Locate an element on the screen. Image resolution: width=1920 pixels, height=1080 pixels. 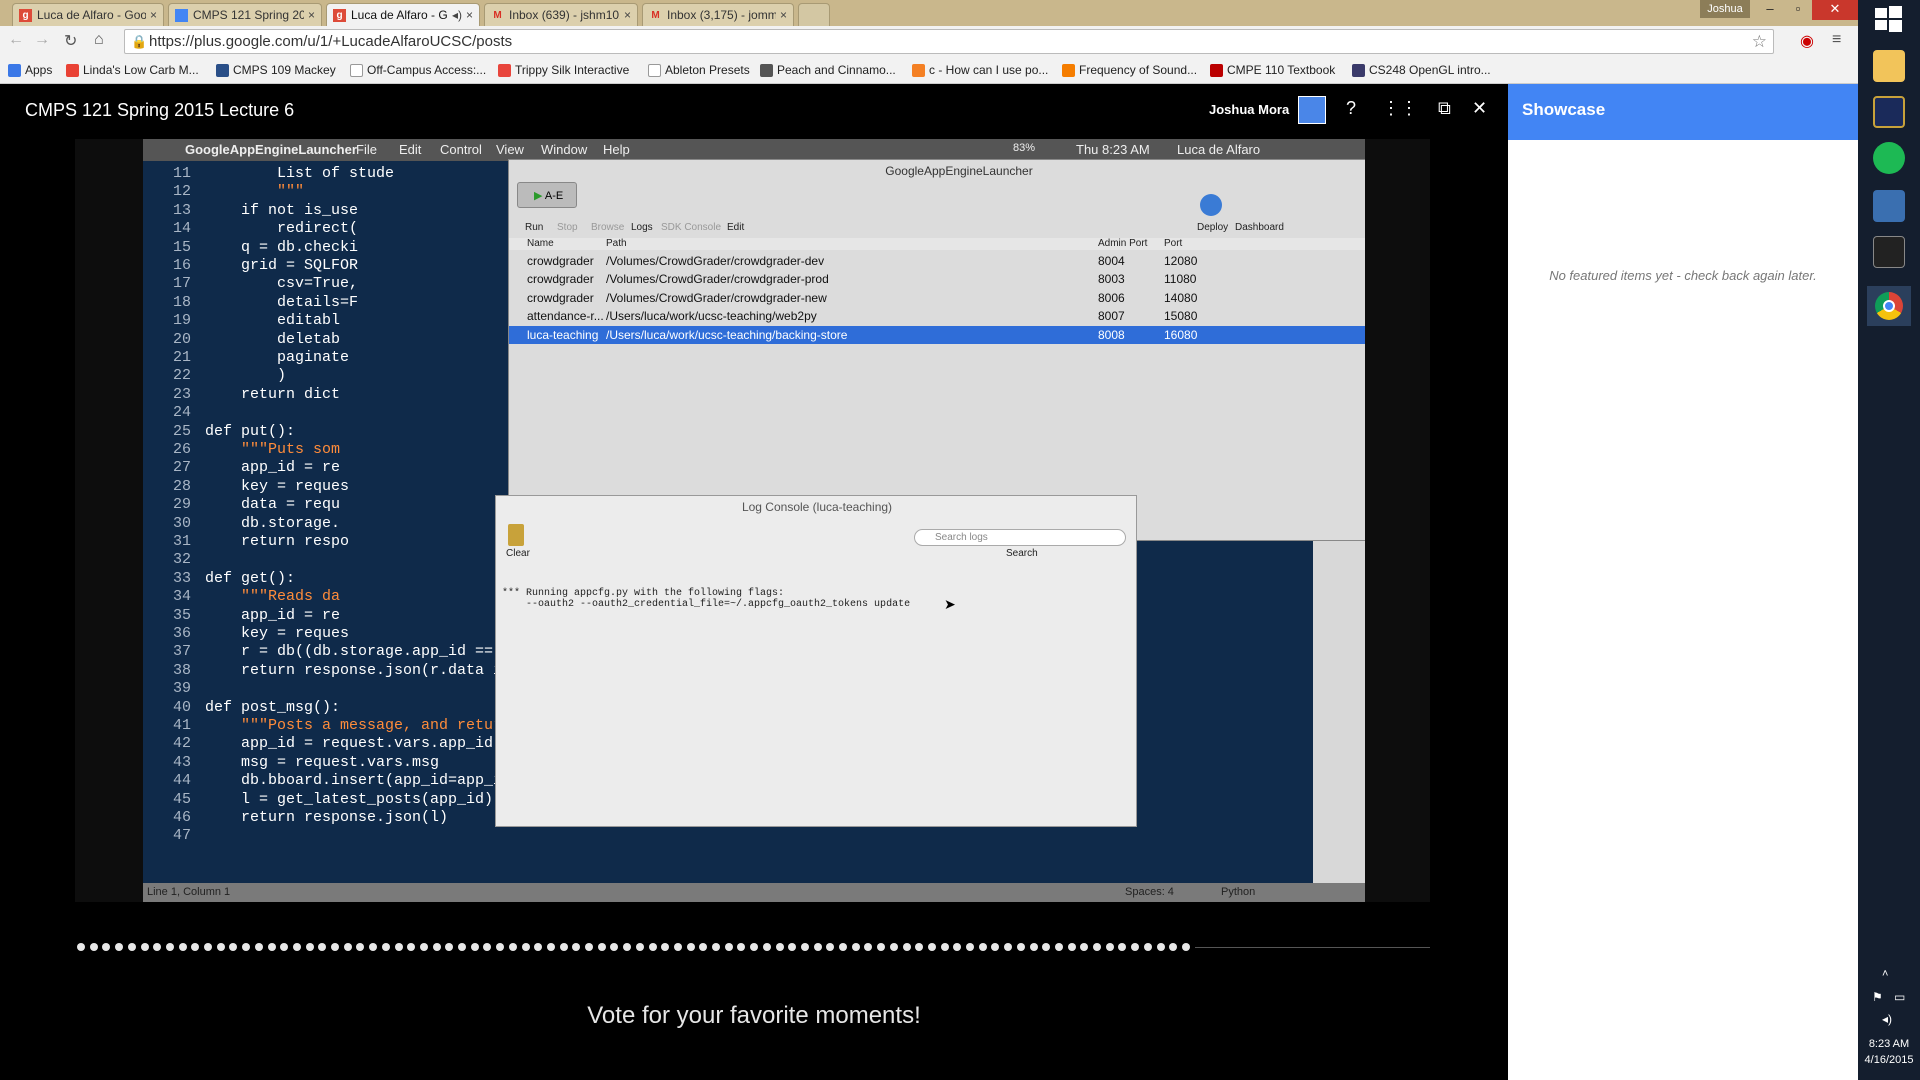
column-header: Port is located at coordinates (1173, 243).